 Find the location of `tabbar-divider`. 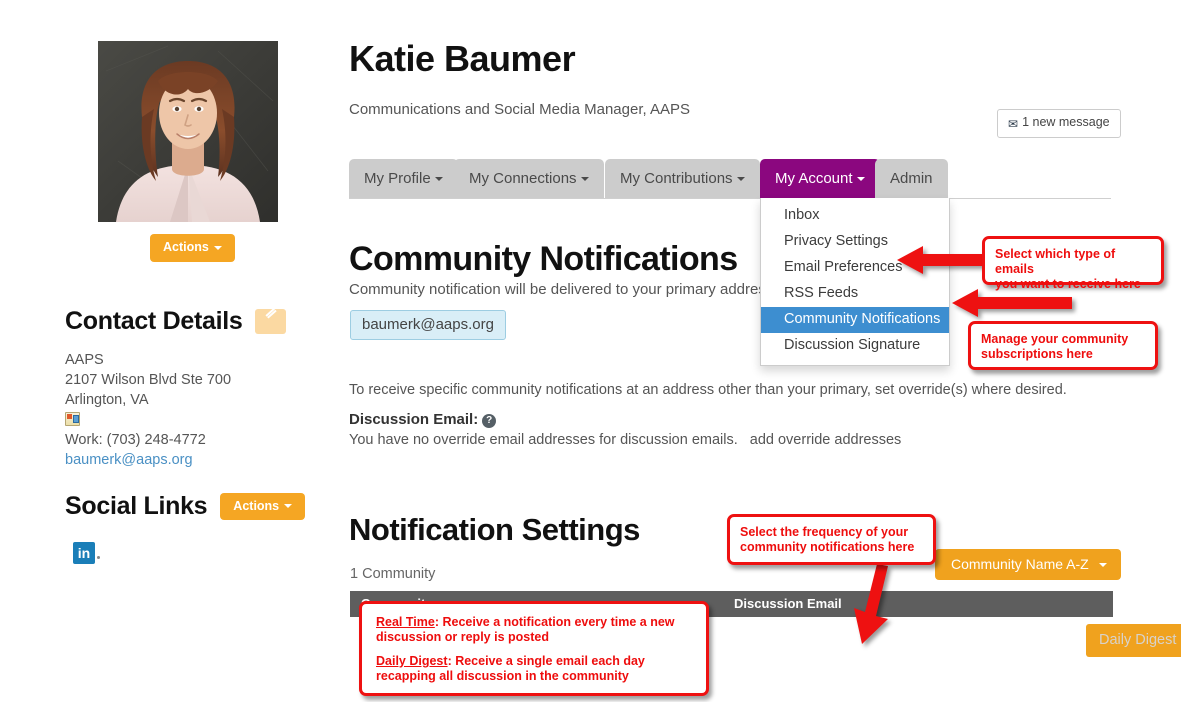

tabbar-divider is located at coordinates (730, 198).